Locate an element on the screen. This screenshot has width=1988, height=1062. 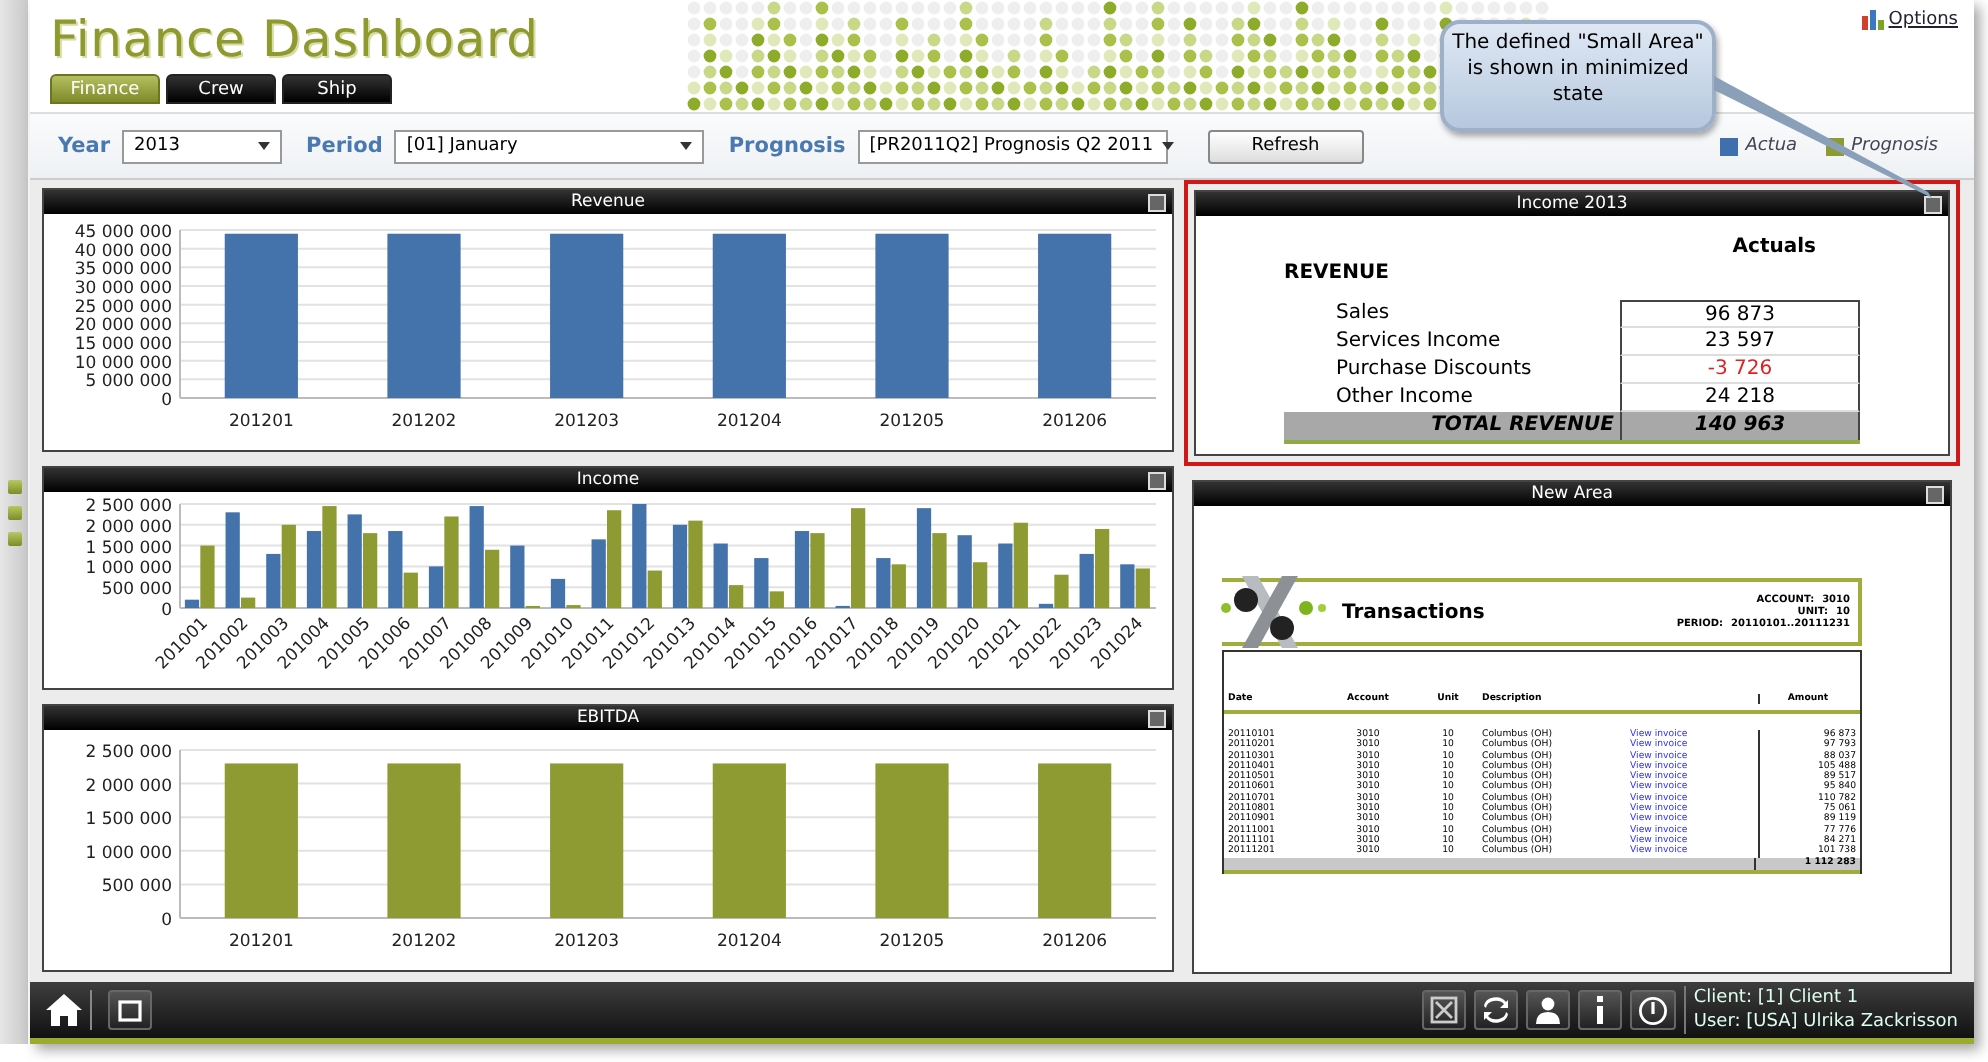
user-label: User: [USA] Ulrika Zackrisson is located at coordinates (1825, 1022).